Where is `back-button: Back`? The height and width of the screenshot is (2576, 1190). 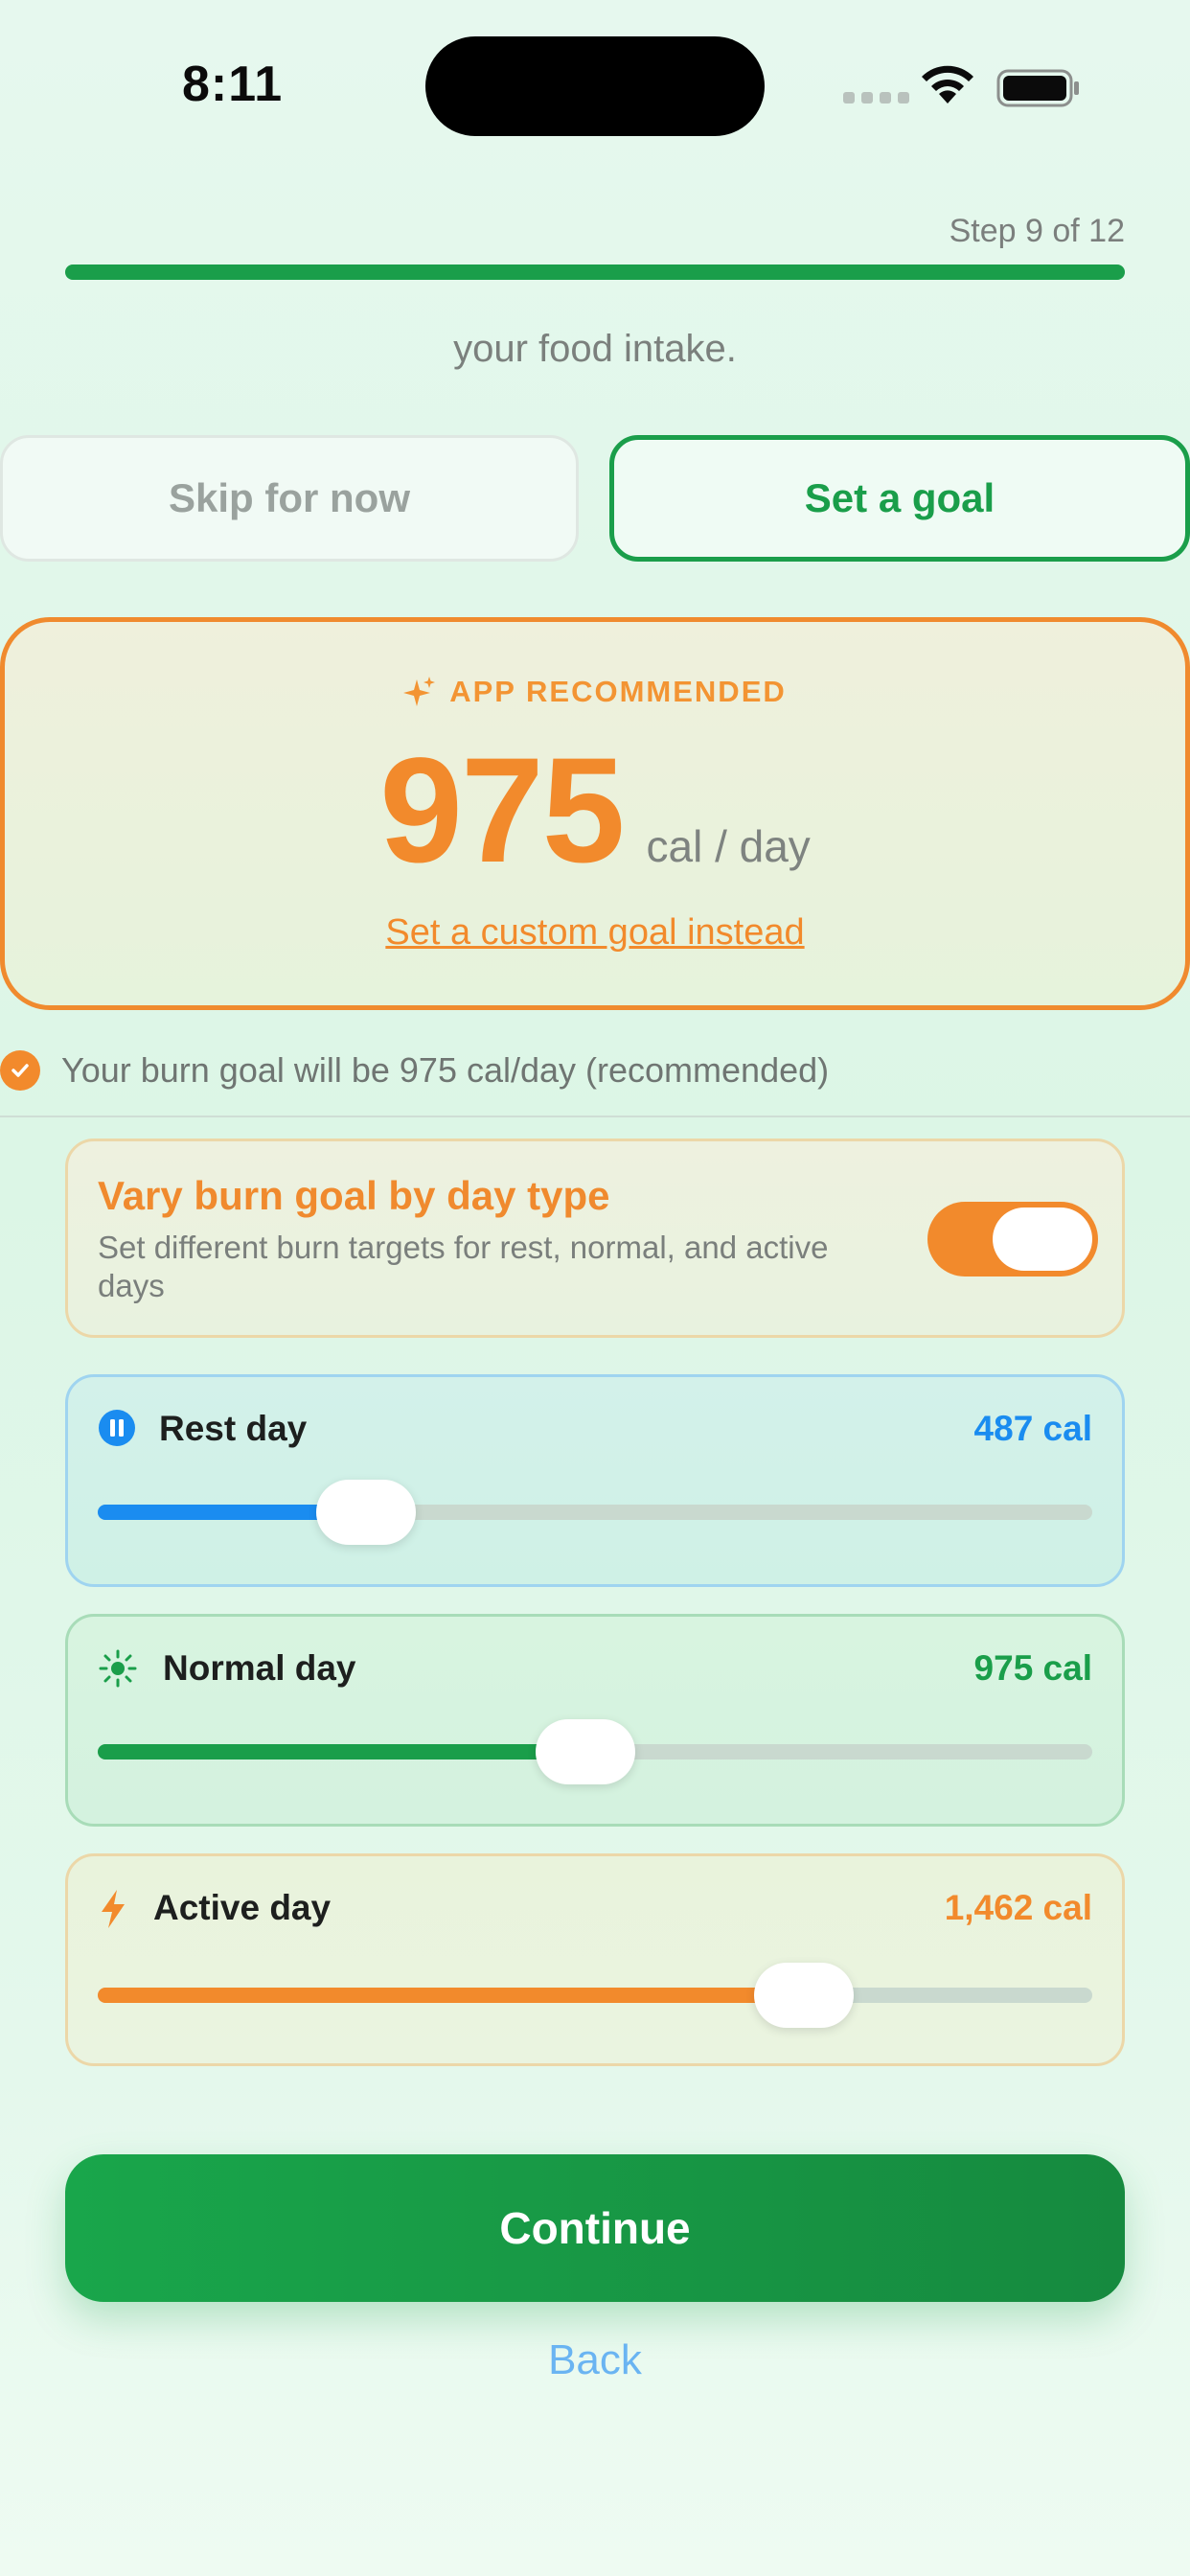
back-button: Back is located at coordinates (595, 2360).